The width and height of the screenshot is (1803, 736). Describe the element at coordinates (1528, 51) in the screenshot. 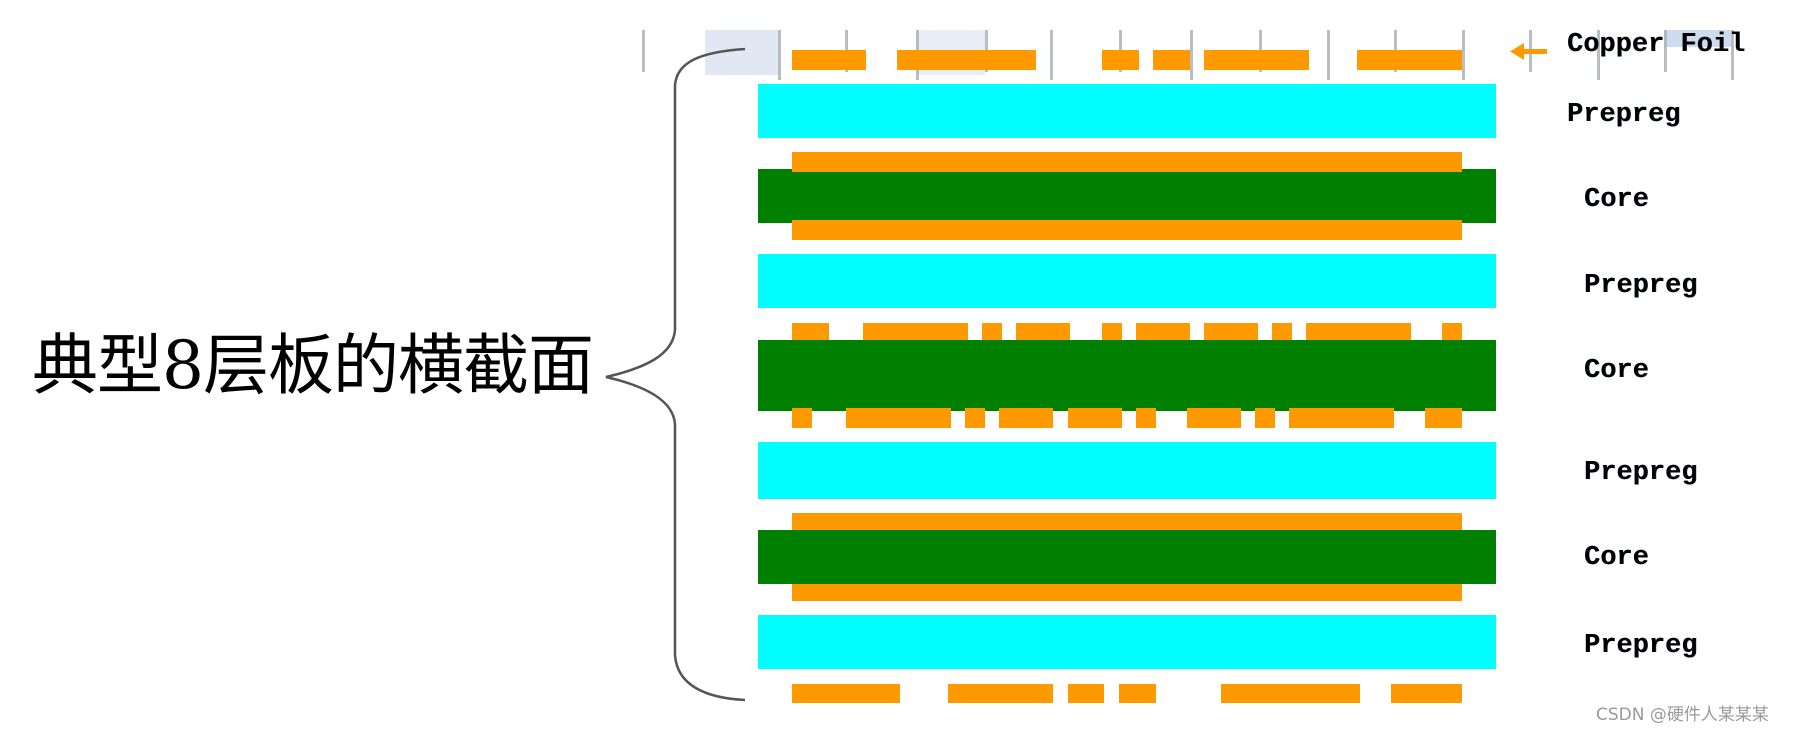

I see `arrow-left-icon` at that location.